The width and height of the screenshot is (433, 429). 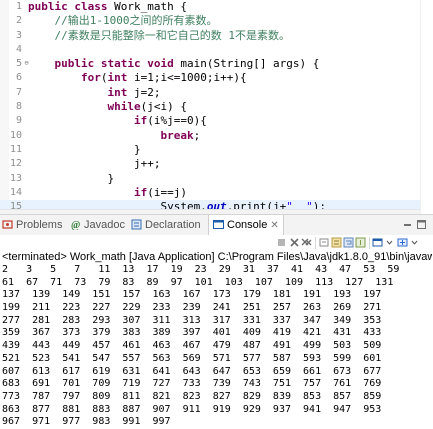 I want to click on code-line: 6 for(int i=1;i<=1000;i++){, so click(x=216, y=78).